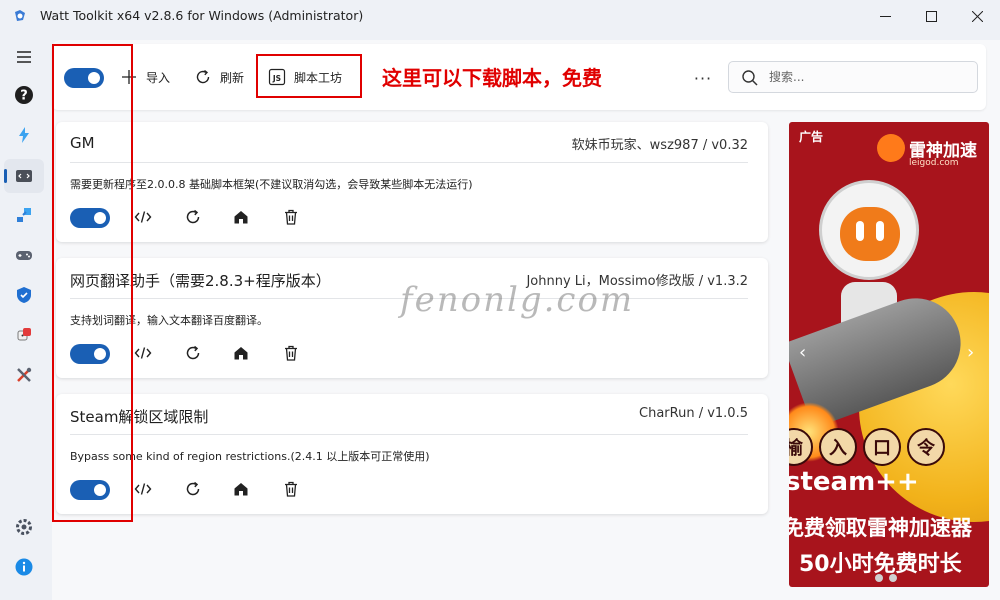 Image resolution: width=1000 pixels, height=600 pixels. Describe the element at coordinates (811, 137) in the screenshot. I see `ad-label: 广告` at that location.